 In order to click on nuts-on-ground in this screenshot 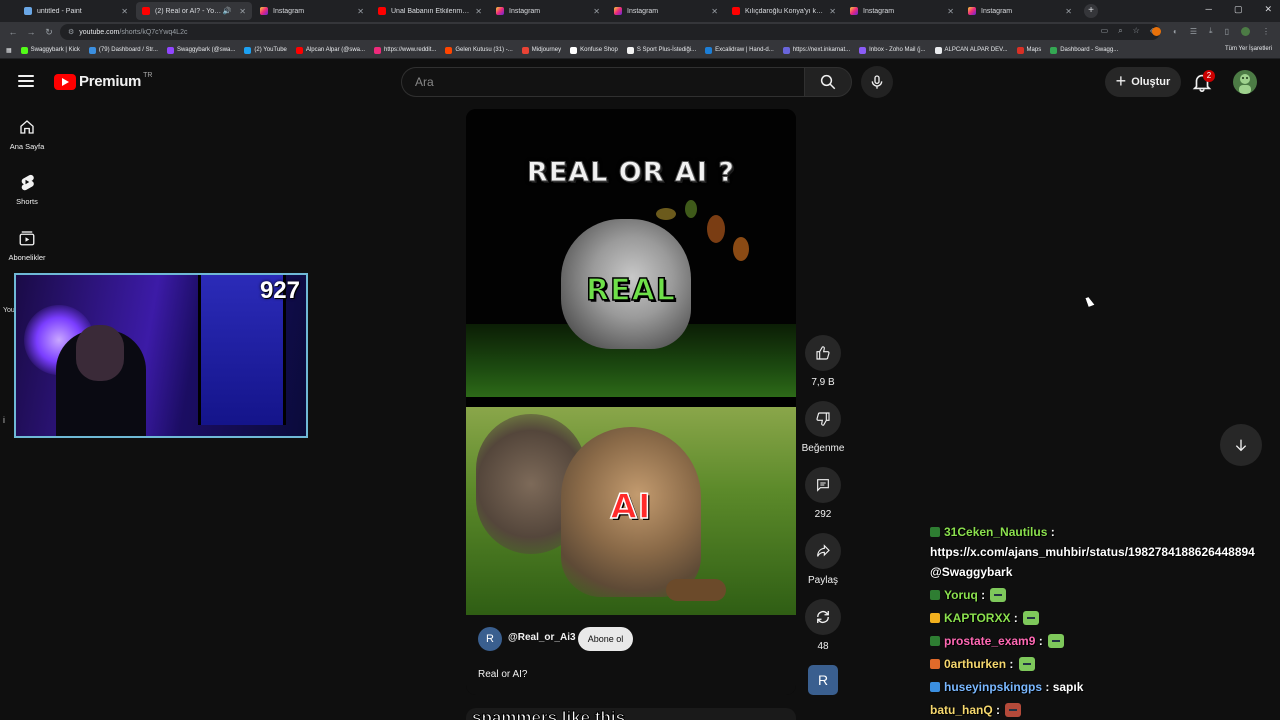, I will do `click(696, 590)`.